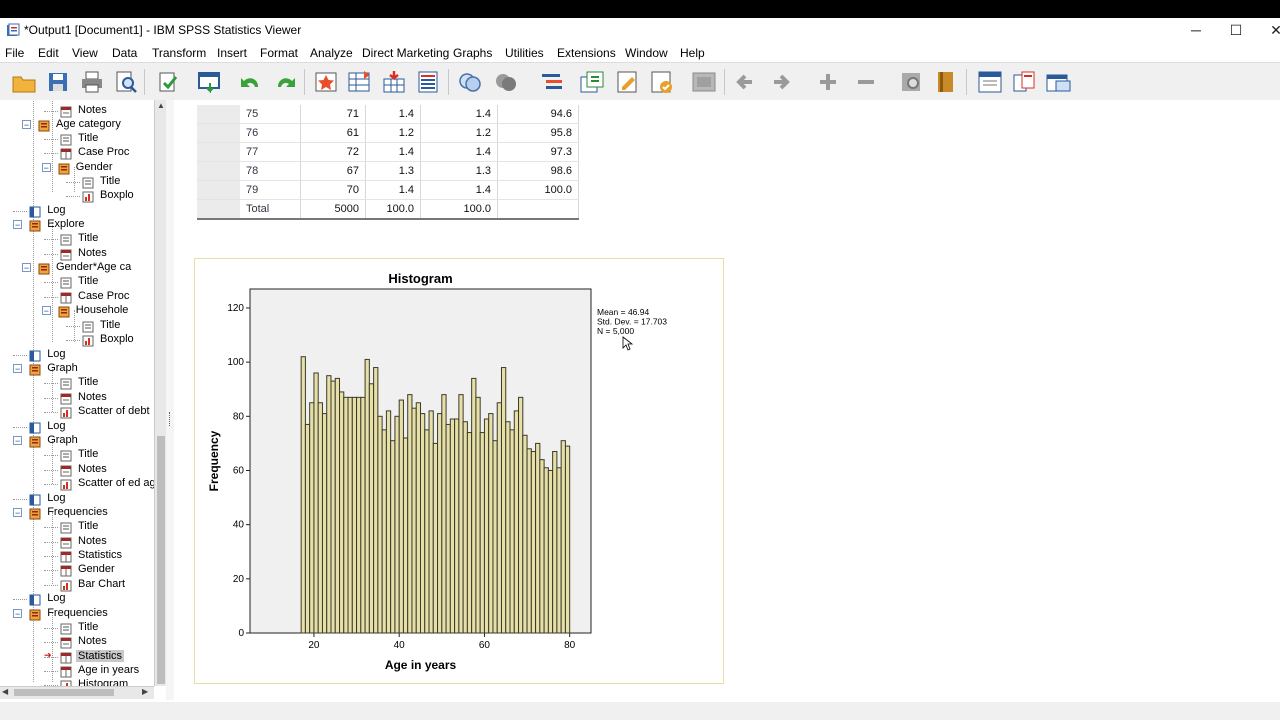  Describe the element at coordinates (77, 168) in the screenshot. I see `outline-item: − Gender` at that location.